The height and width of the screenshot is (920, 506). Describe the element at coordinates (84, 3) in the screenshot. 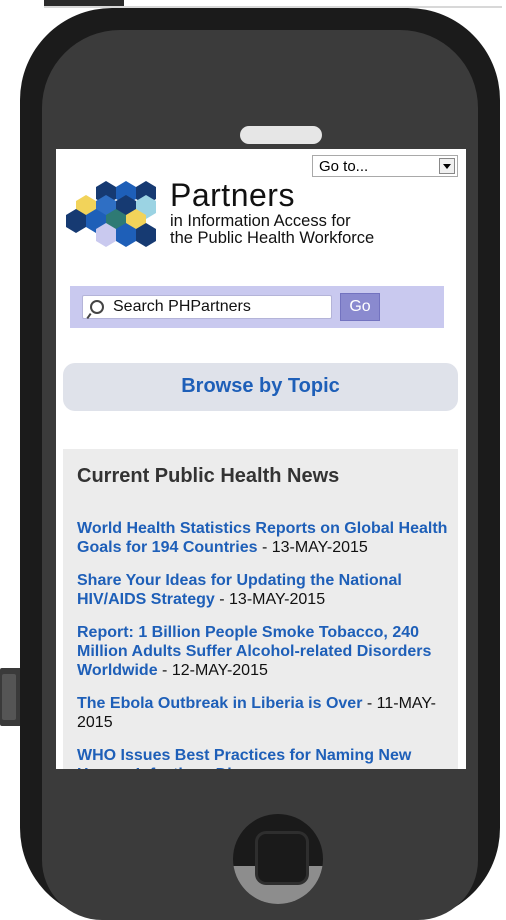

I see `host-tab` at that location.